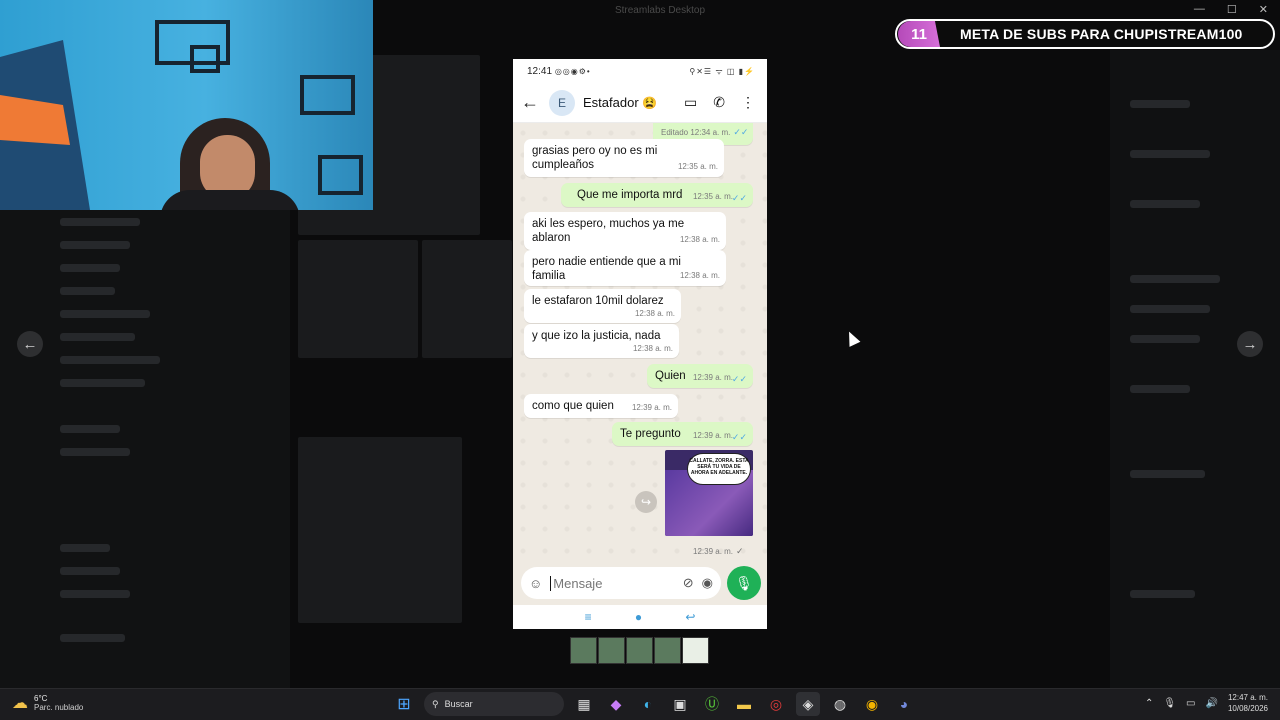  I want to click on search-label: Buscar, so click(458, 704).